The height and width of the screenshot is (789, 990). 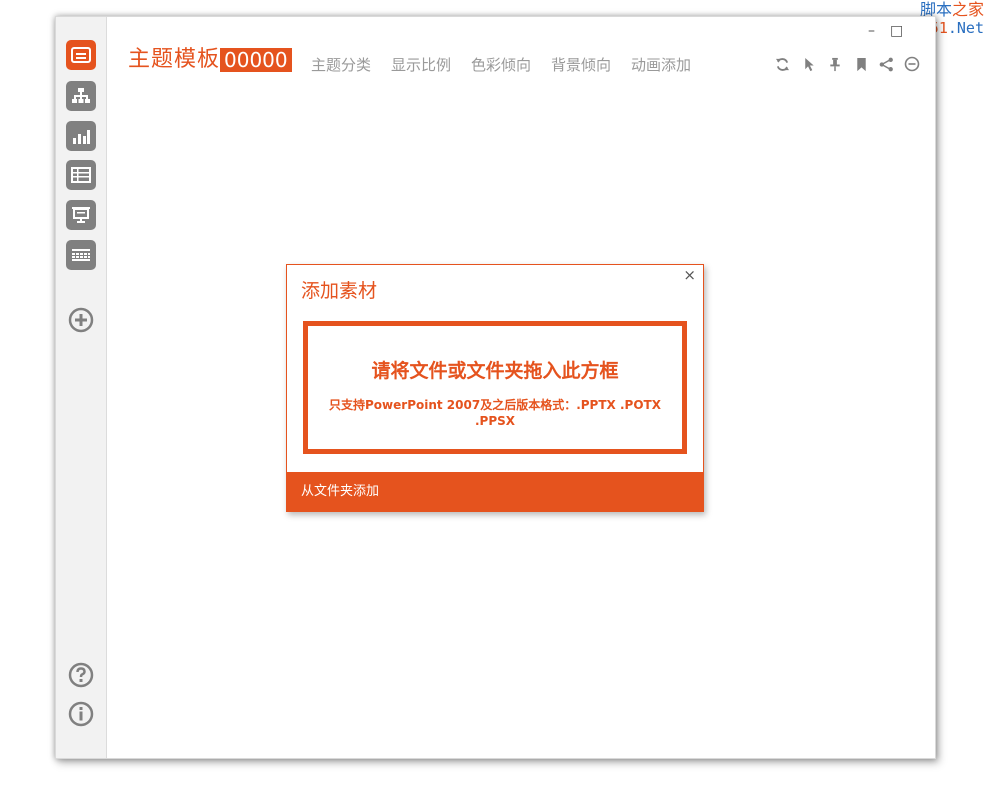 I want to click on bookmark-icon, so click(x=861, y=64).